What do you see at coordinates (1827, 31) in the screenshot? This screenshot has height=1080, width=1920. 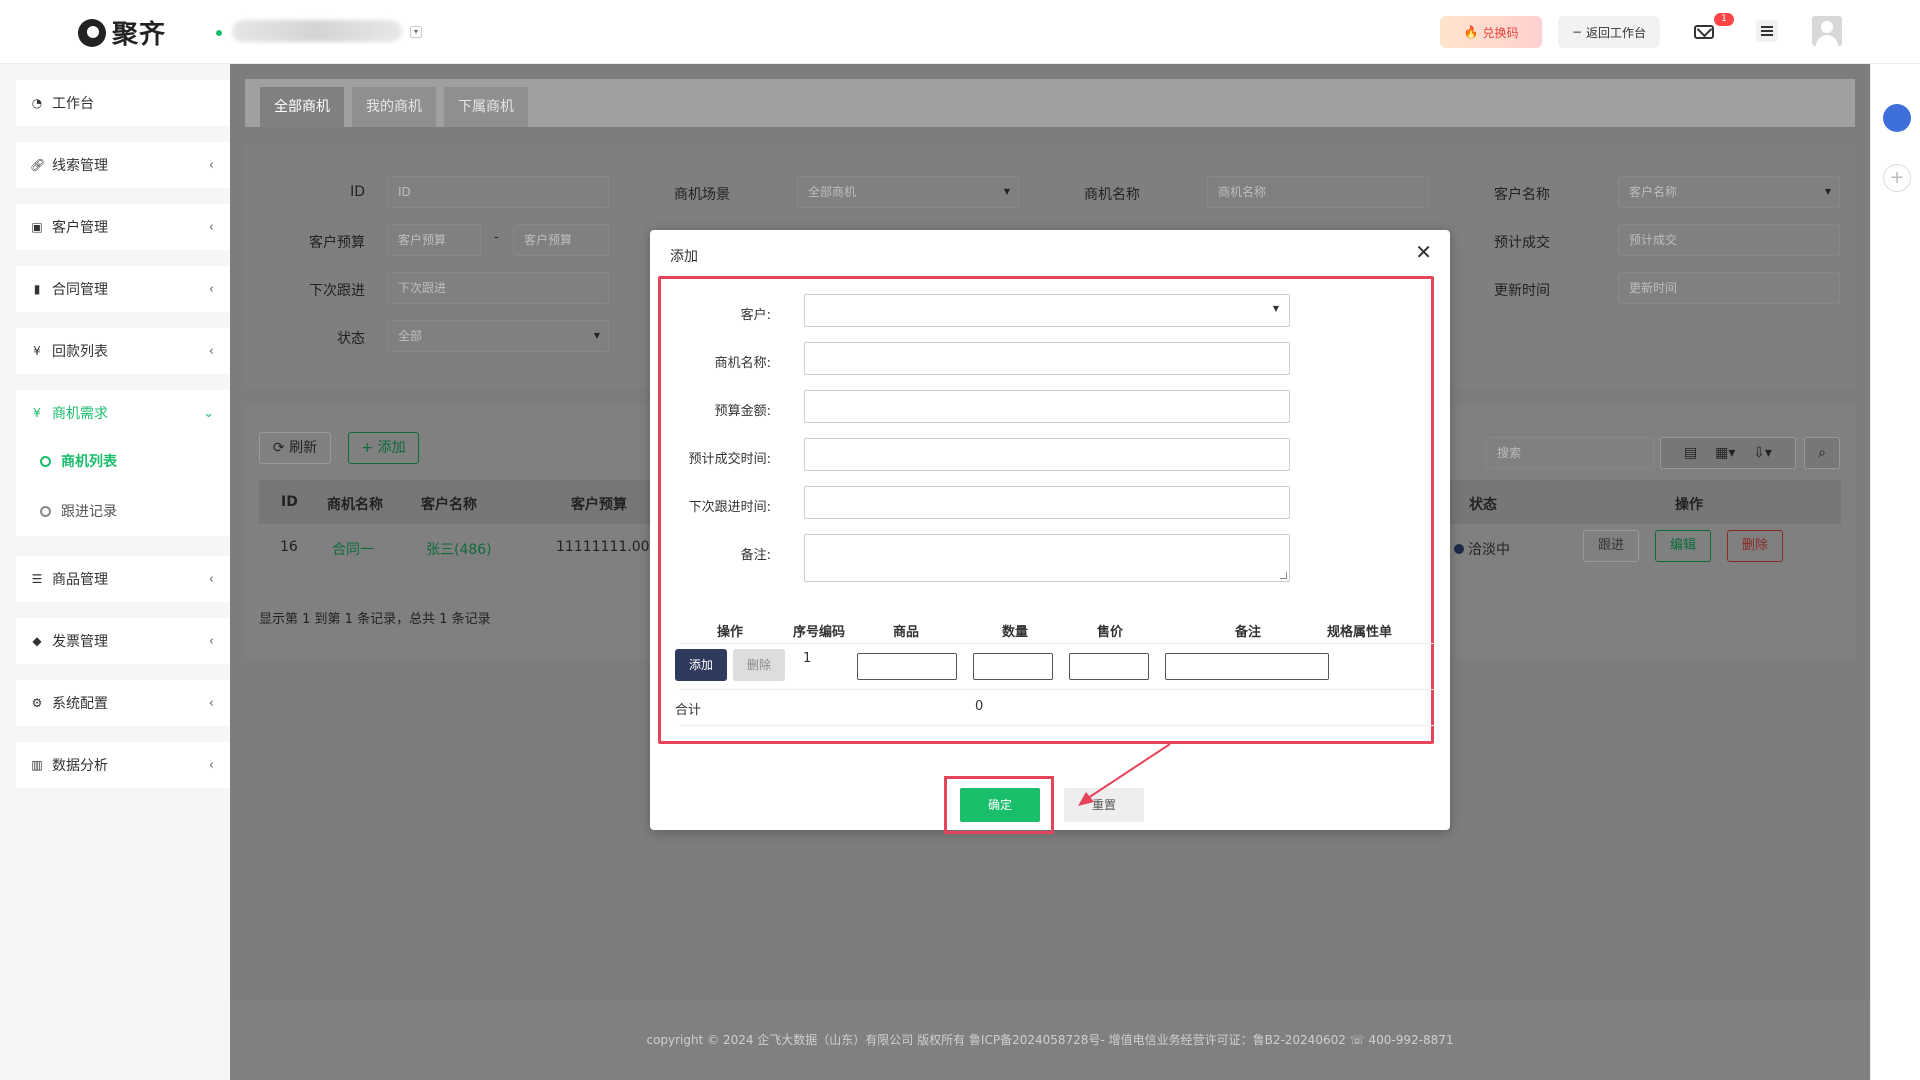 I see `avatar` at bounding box center [1827, 31].